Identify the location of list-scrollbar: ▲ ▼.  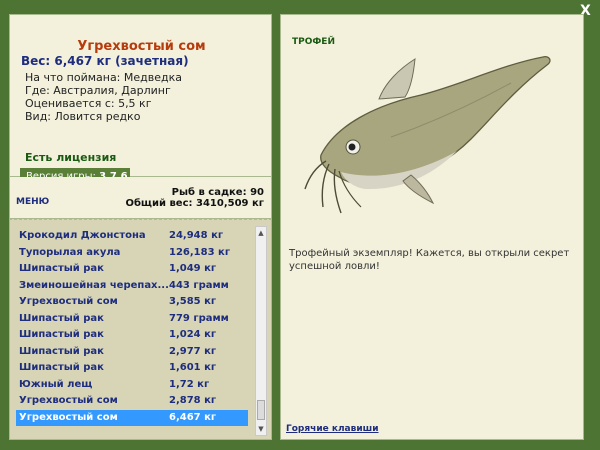
(261, 331).